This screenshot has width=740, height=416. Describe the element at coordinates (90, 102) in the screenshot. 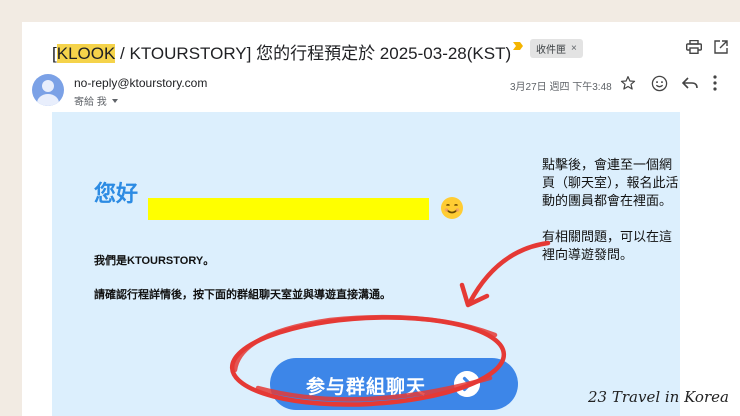

I see `recipient-label: 寄給 我` at that location.